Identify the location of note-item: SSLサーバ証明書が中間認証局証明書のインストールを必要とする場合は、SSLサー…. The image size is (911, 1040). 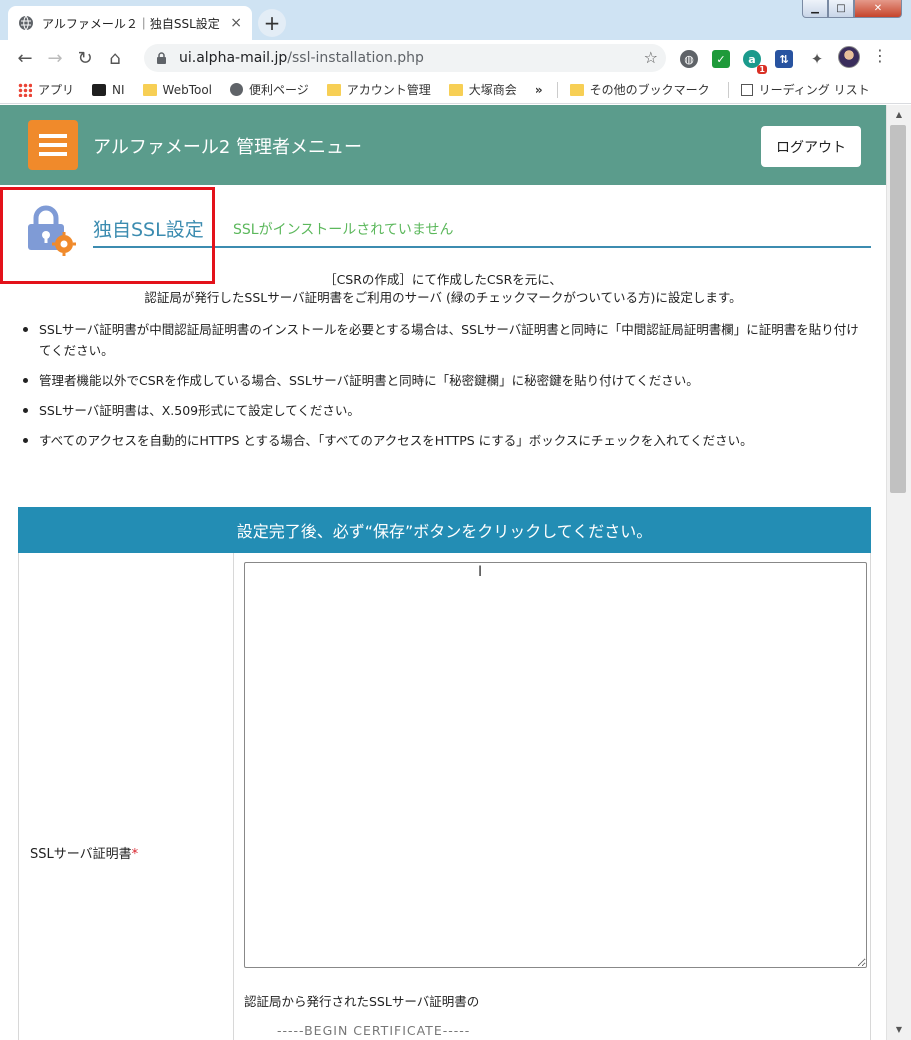
(442, 340).